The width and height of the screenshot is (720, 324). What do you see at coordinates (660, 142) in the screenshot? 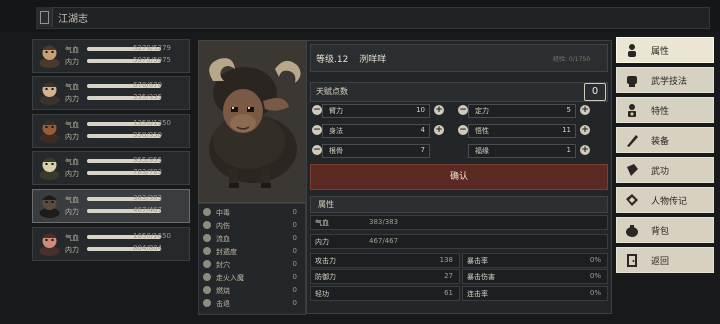
I see `menu-label: 装备` at bounding box center [660, 142].